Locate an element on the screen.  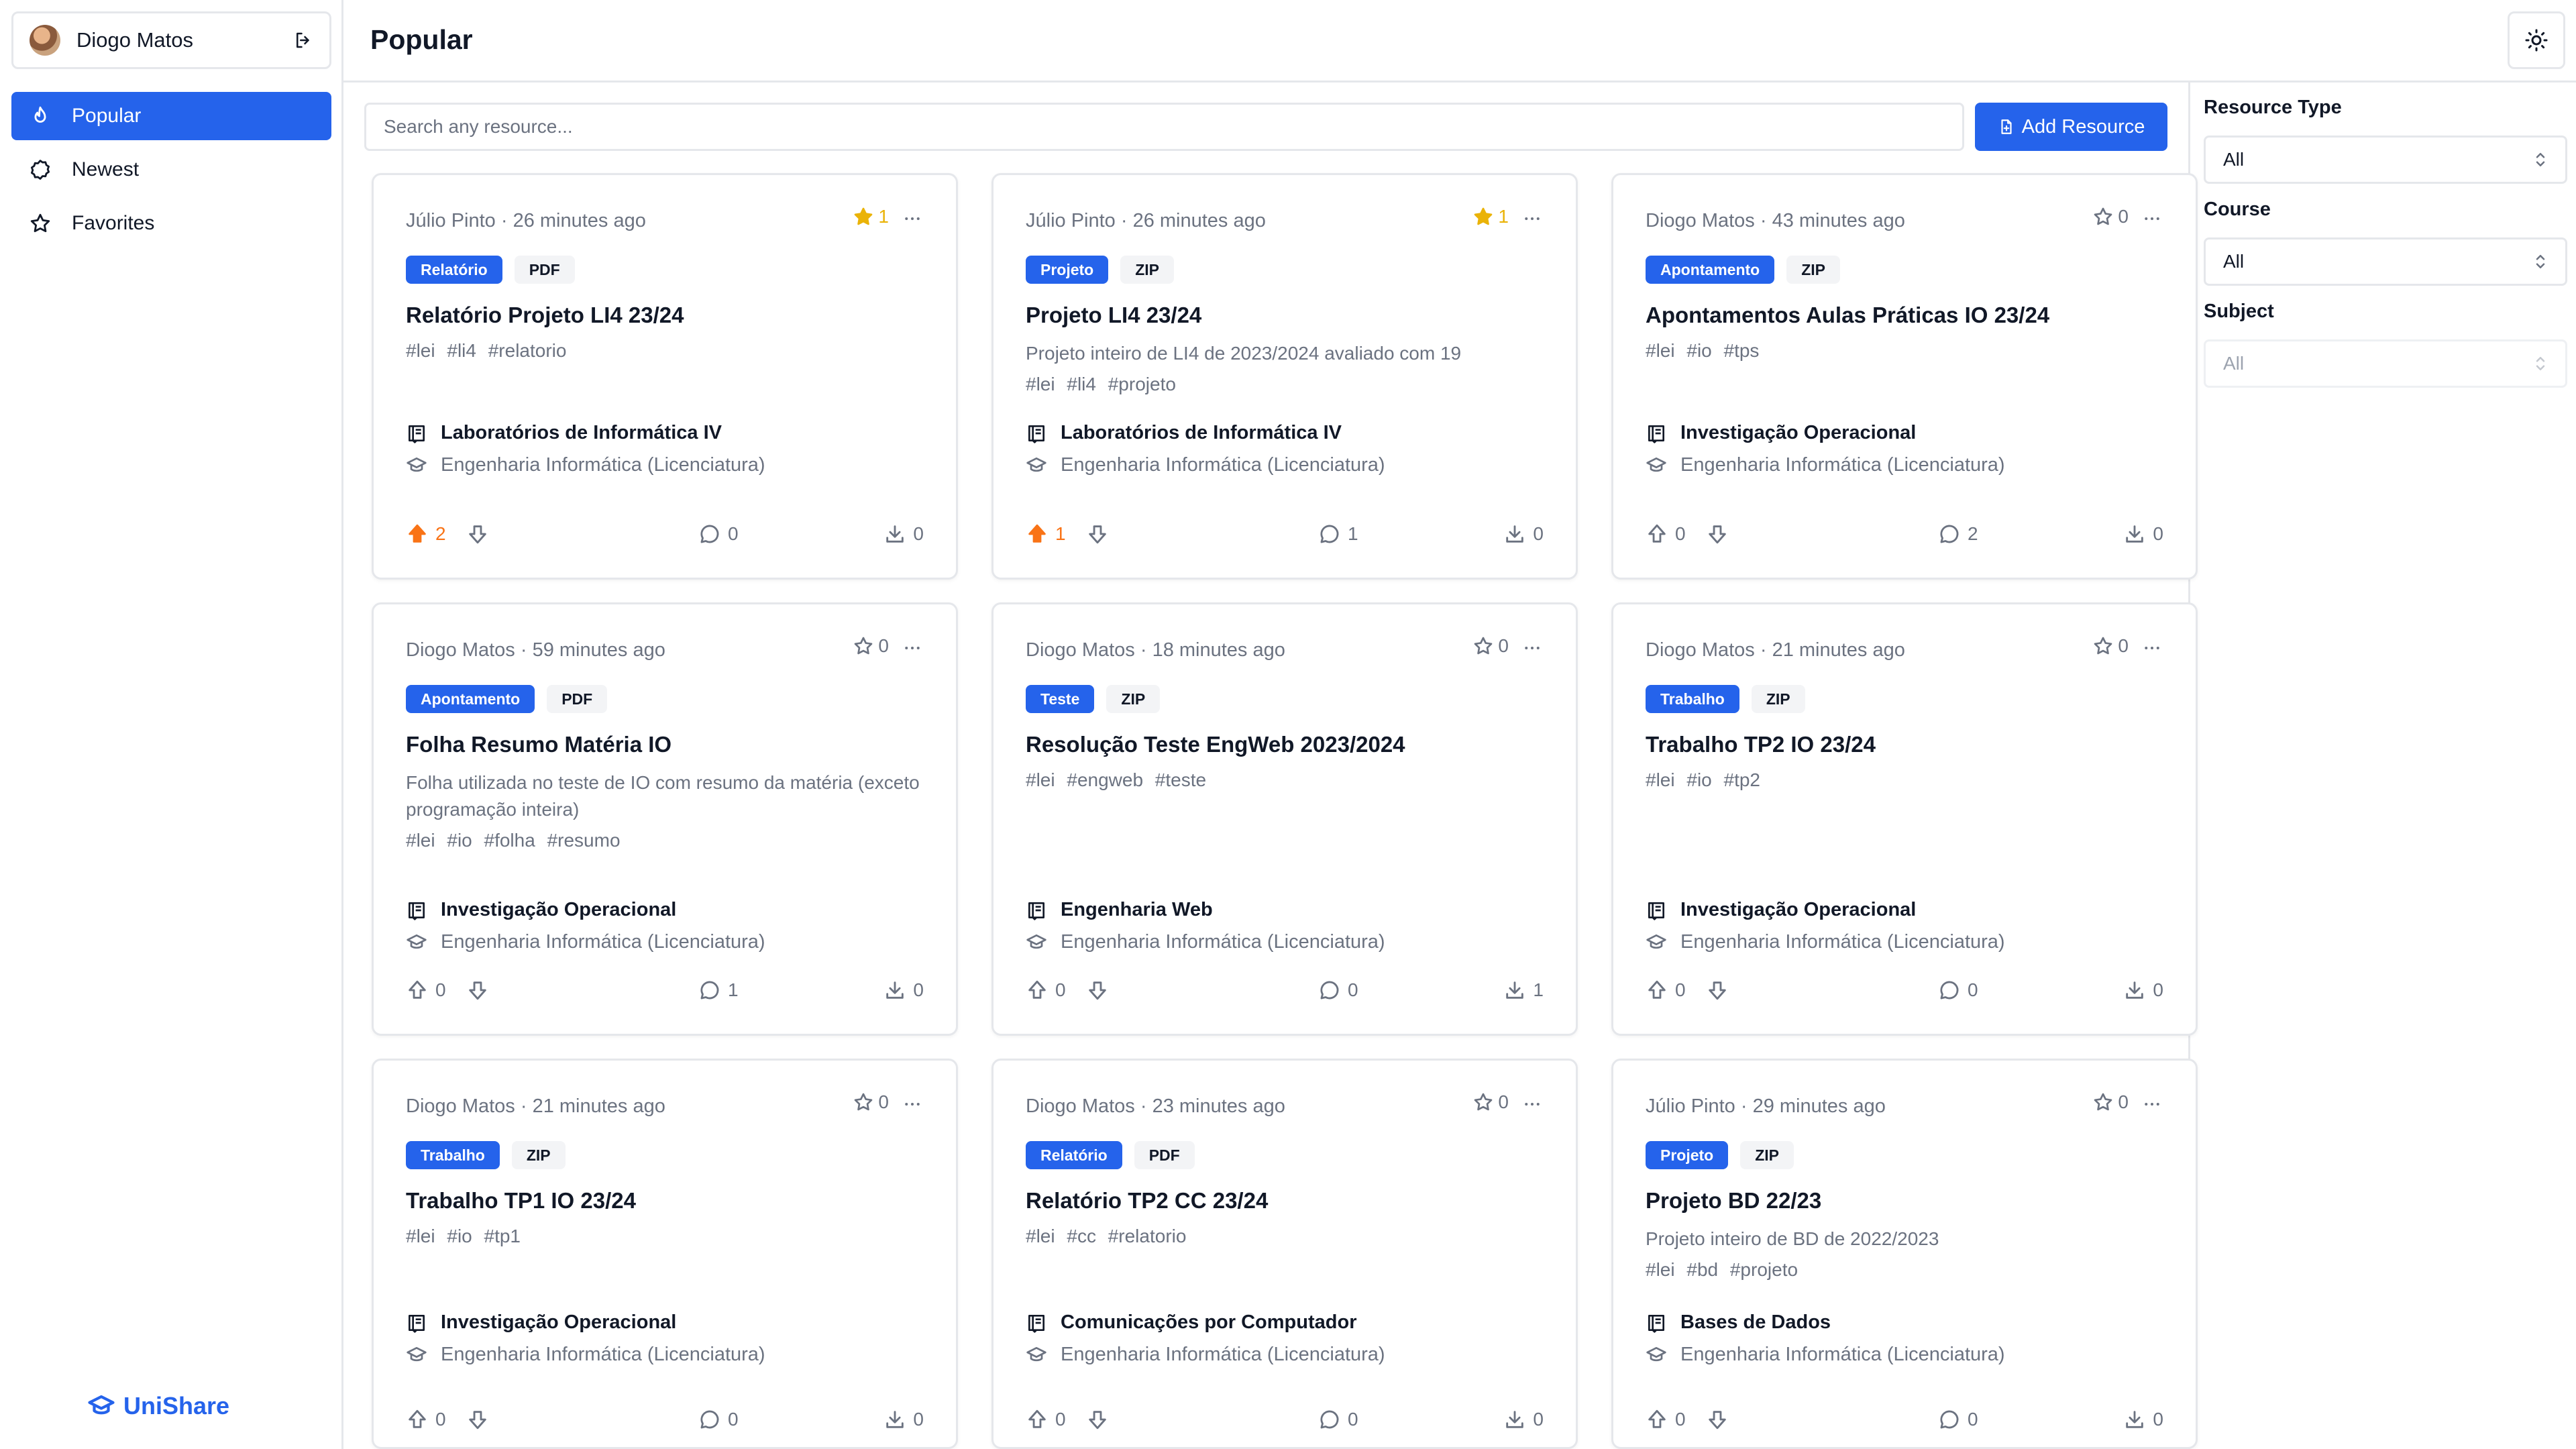
nav-item-popular: Popular is located at coordinates (171, 116).